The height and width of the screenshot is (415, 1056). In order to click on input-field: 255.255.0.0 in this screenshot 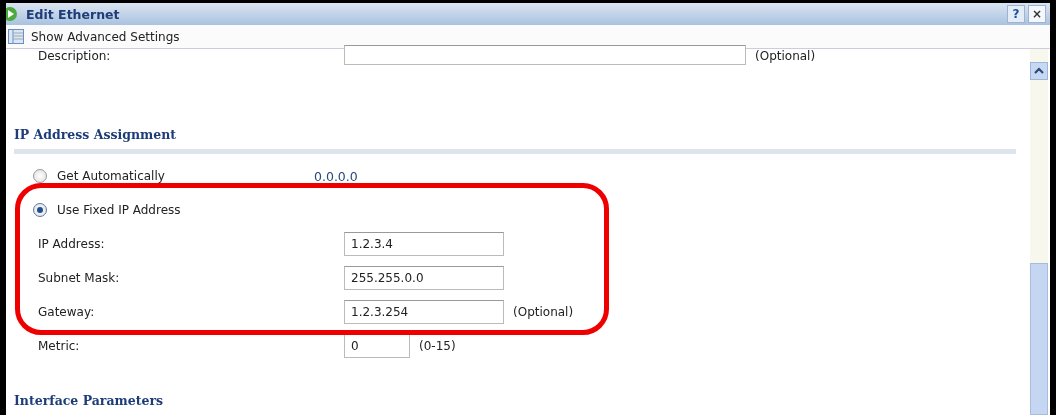, I will do `click(424, 278)`.